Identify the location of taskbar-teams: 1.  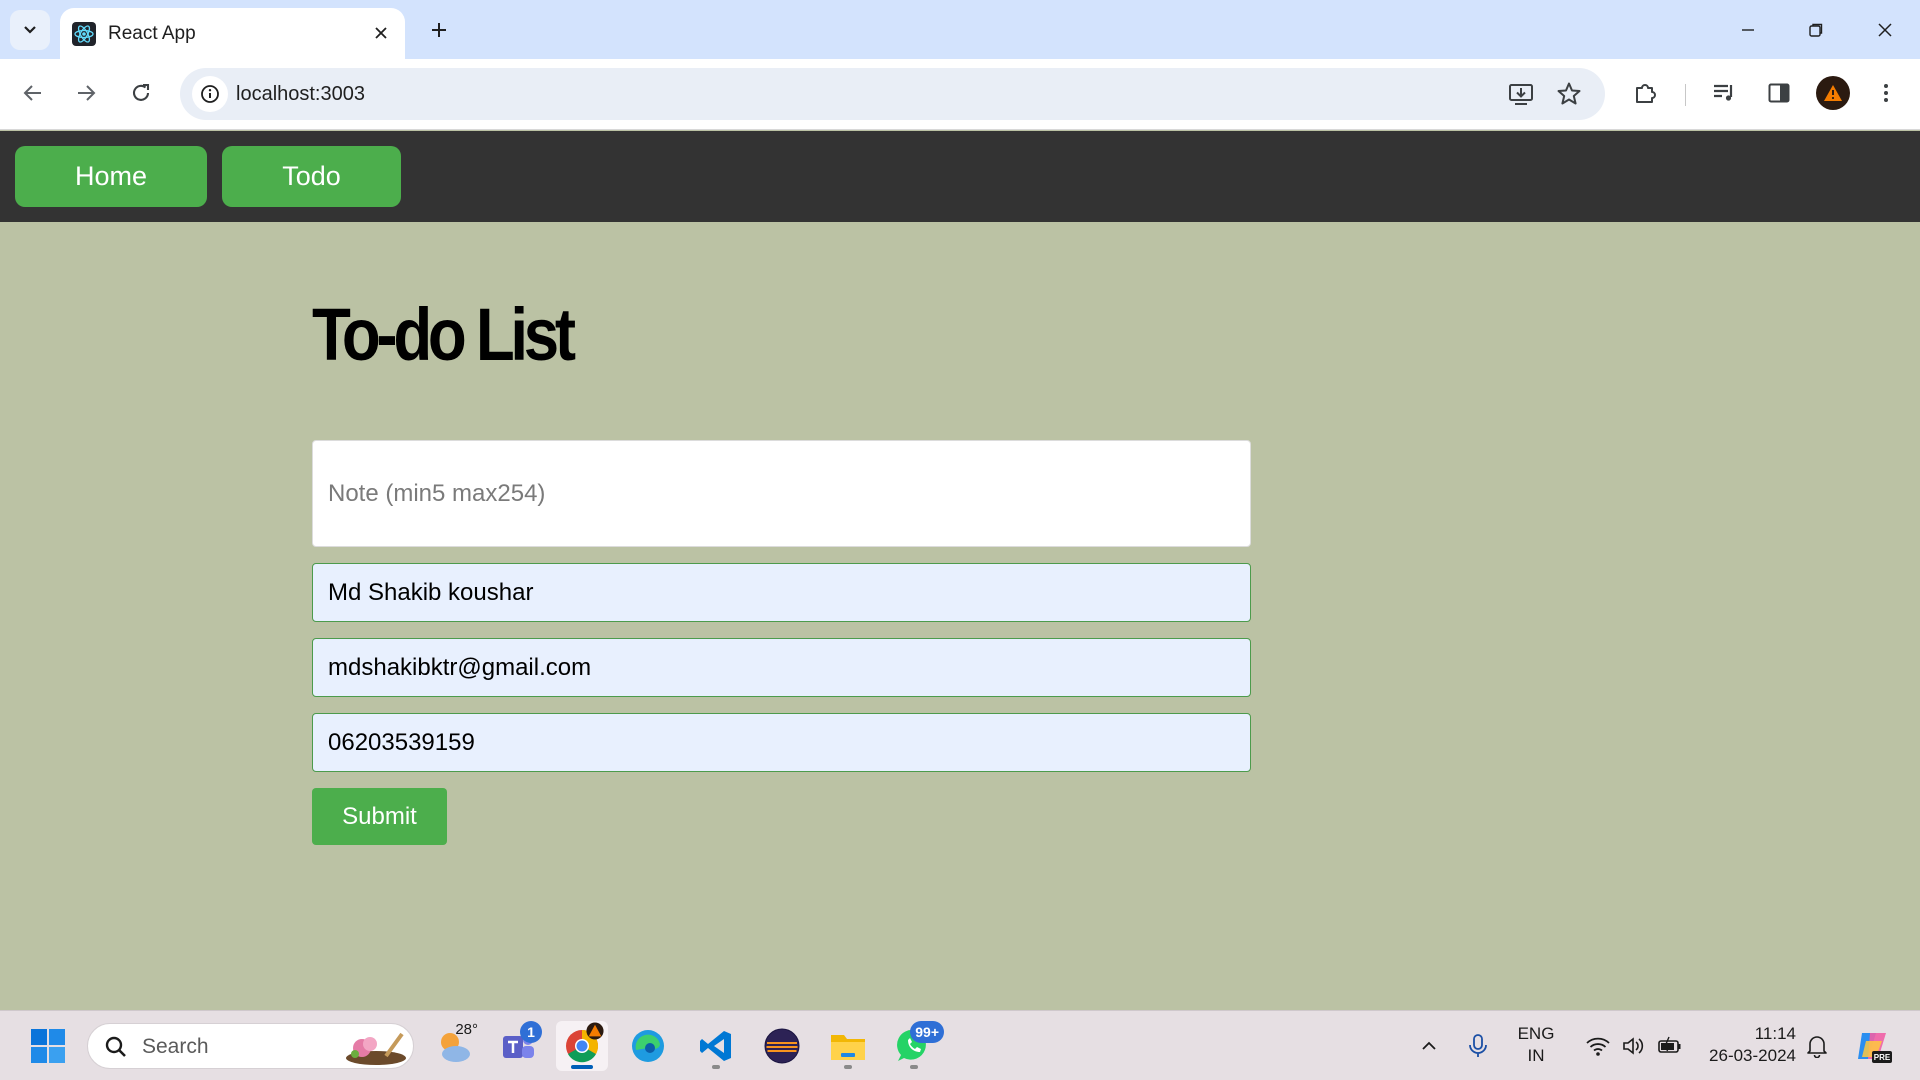
(518, 1046).